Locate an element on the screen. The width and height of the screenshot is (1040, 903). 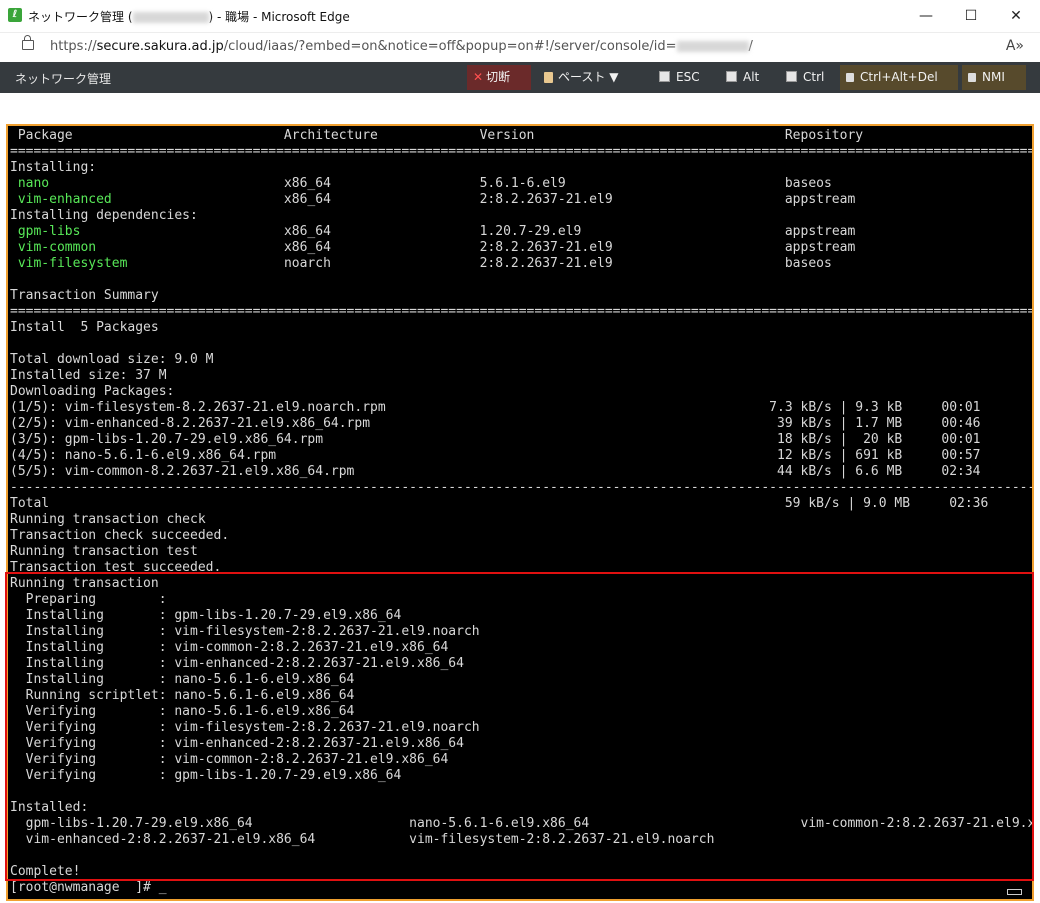
esc-button: ESC is located at coordinates (683, 77).